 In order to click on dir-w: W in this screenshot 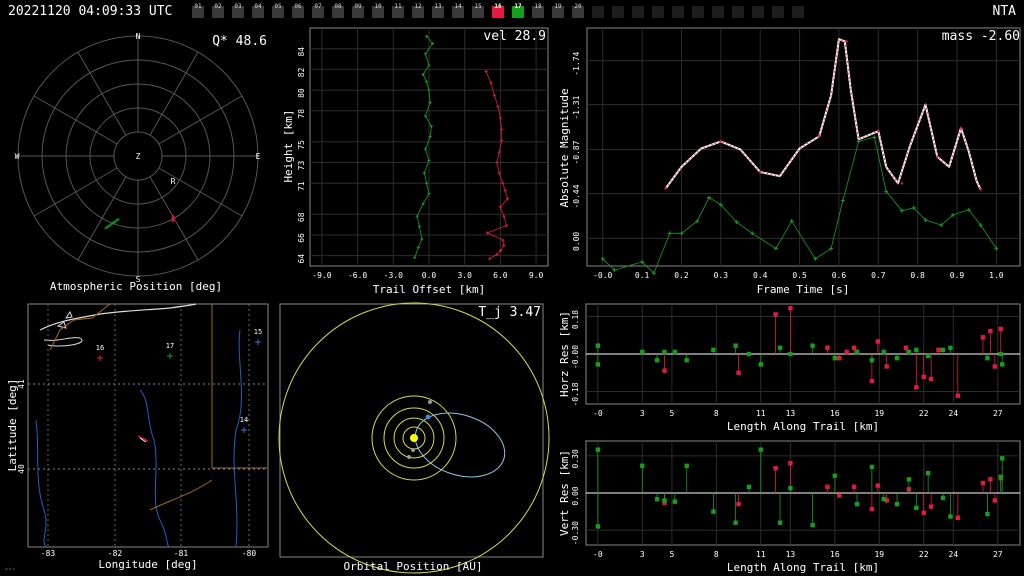, I will do `click(17, 156)`.